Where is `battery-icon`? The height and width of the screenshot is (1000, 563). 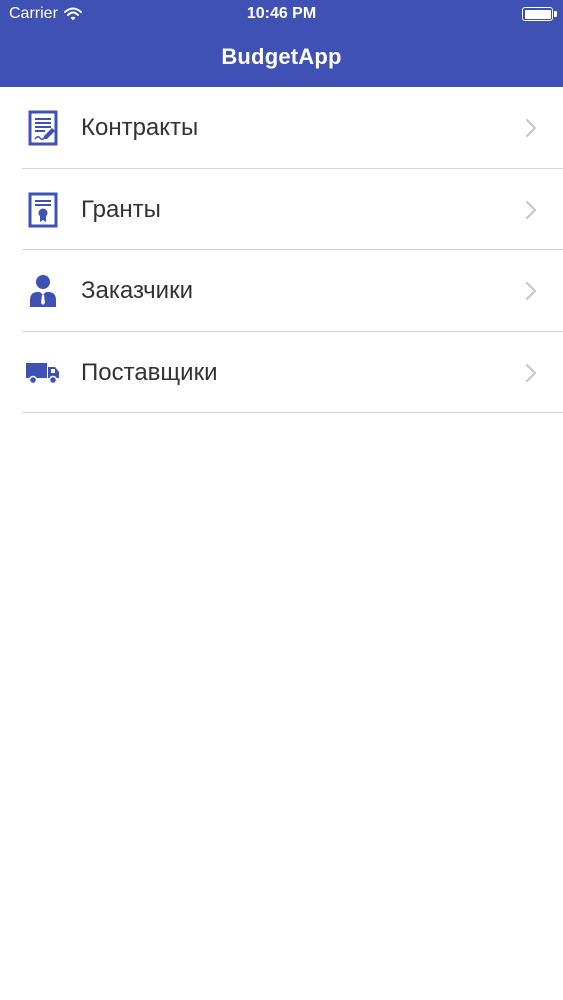
battery-icon is located at coordinates (539, 14).